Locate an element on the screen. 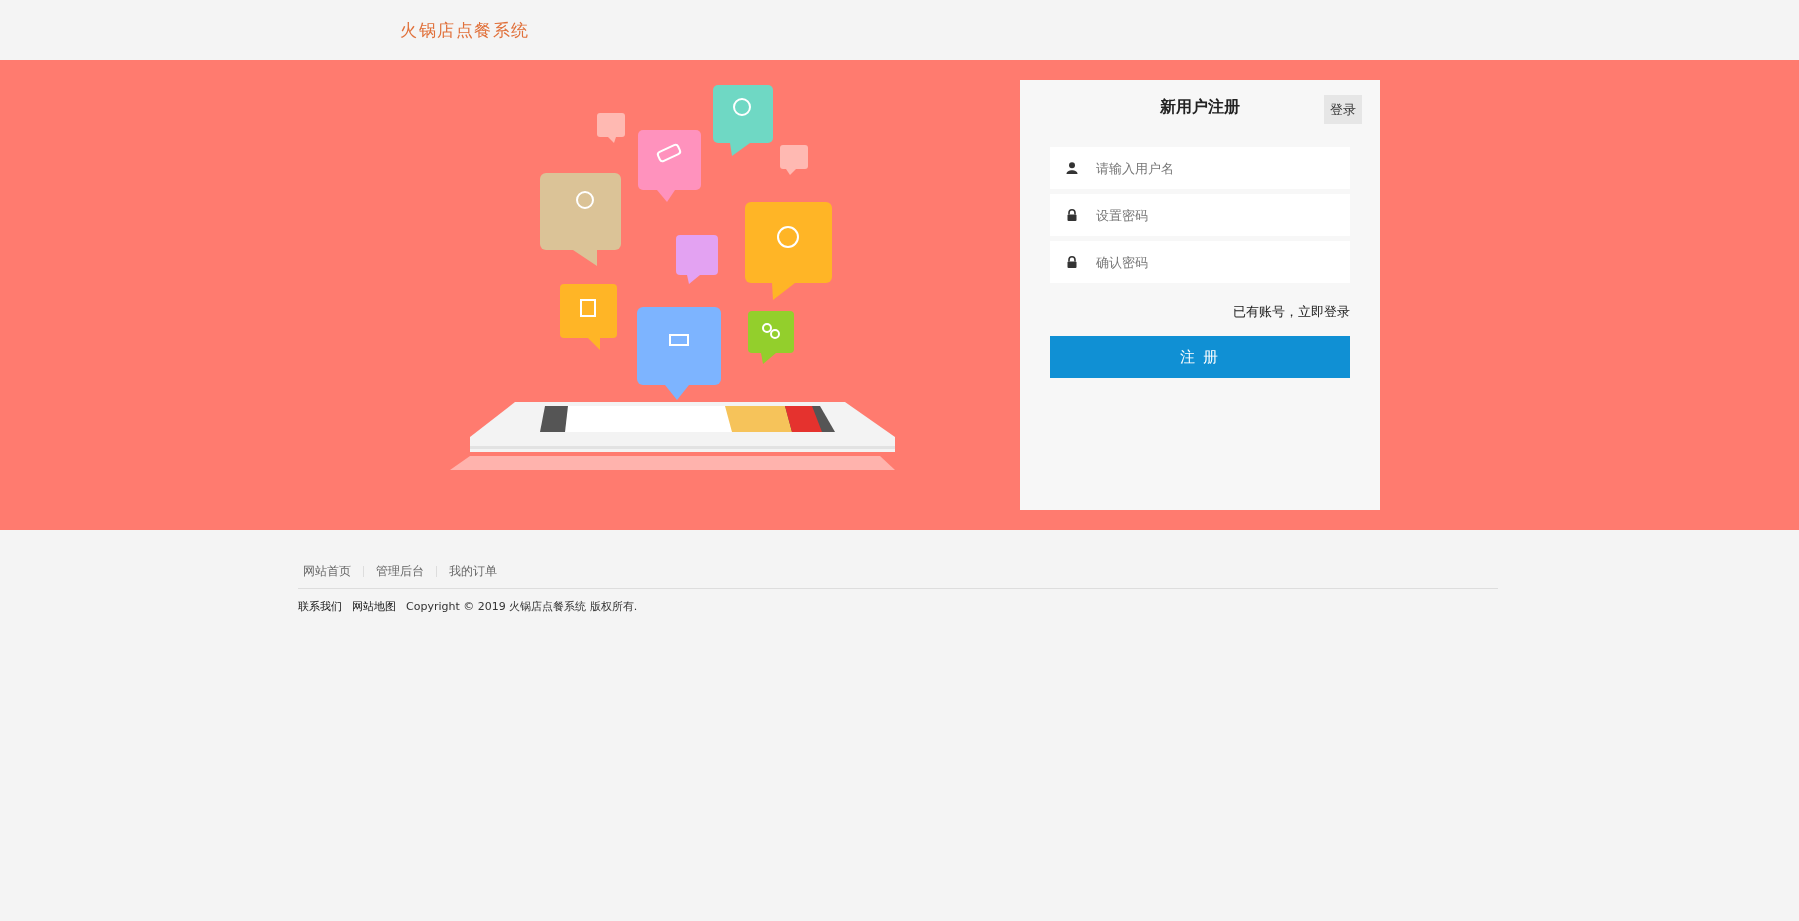 The image size is (1799, 921). input-field: 设置密码 is located at coordinates (1200, 215).